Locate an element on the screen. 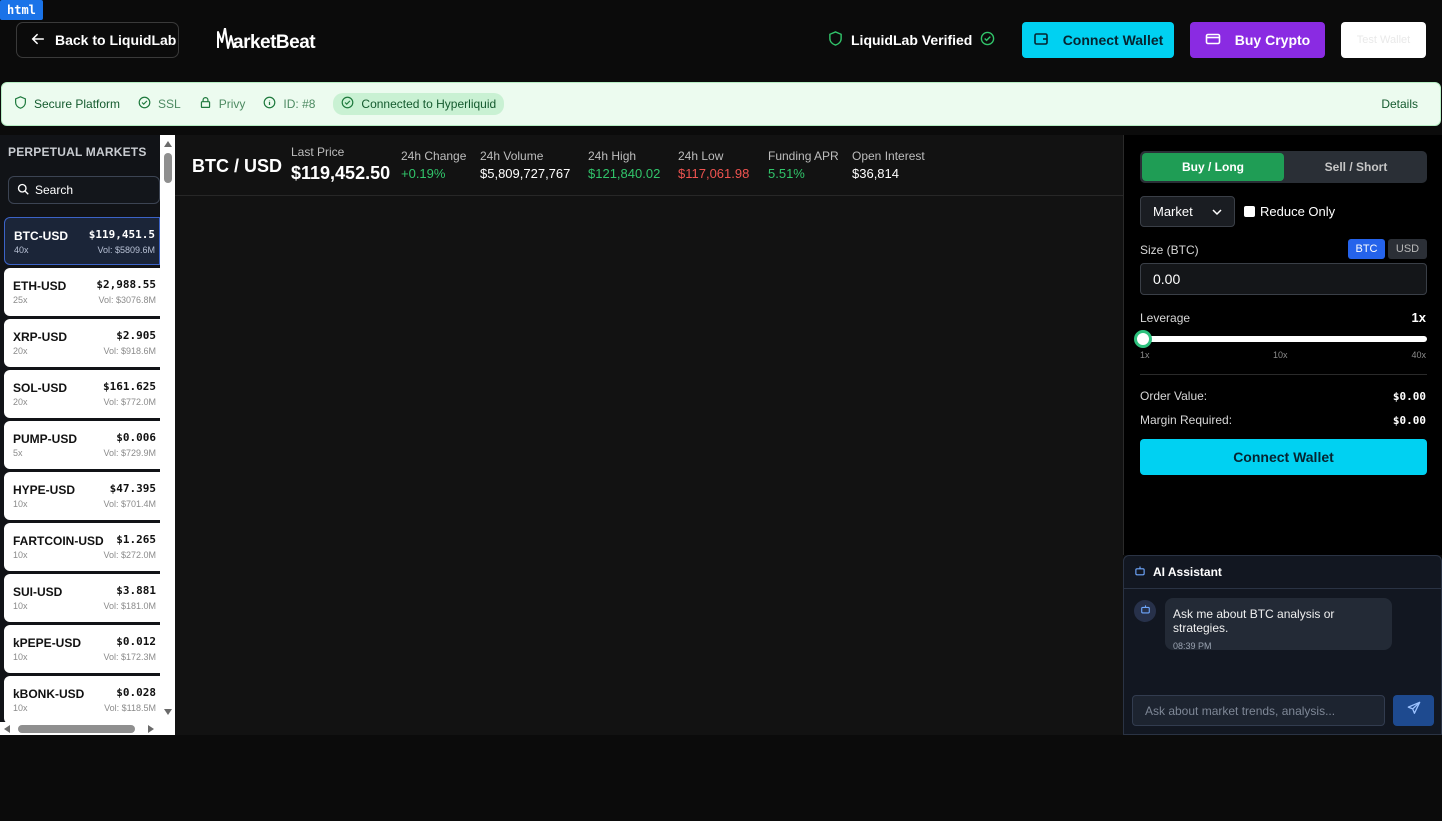 This screenshot has width=1442, height=821. scroll-up-arrow-icon is located at coordinates (168, 144).